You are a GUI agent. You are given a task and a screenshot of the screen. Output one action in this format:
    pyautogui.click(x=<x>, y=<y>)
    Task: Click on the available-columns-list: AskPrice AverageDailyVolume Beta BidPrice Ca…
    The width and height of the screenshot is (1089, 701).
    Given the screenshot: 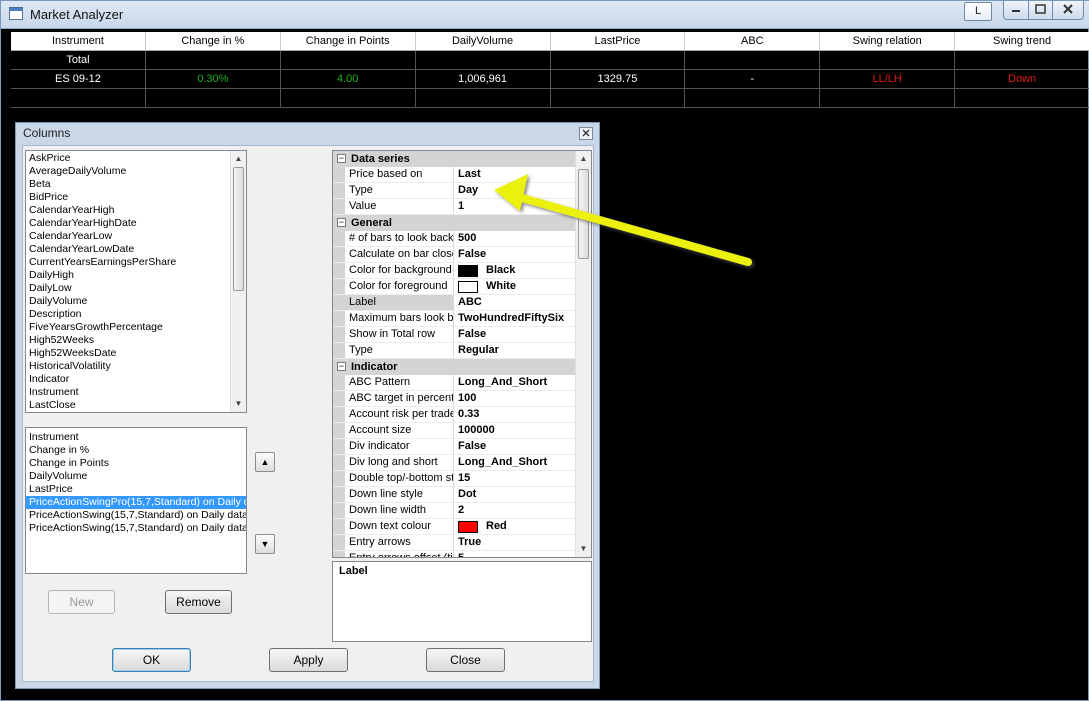 What is the action you would take?
    pyautogui.click(x=136, y=281)
    